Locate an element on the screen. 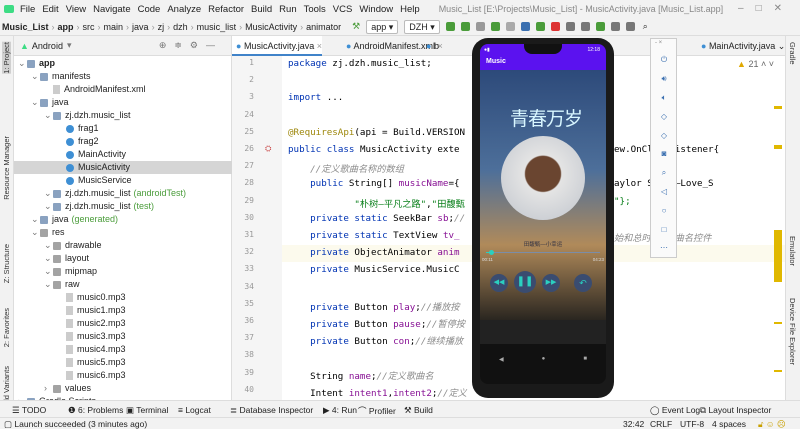  run-config-select: app ▾ is located at coordinates (382, 26).